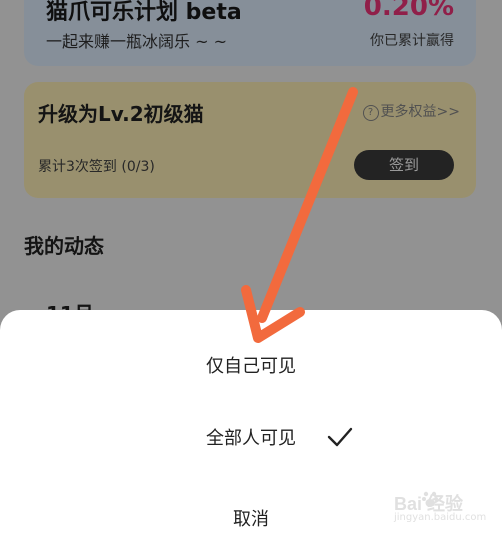 This screenshot has width=502, height=550. I want to click on baidu-jingyan-watermark: Bai 经验 jingyan.baidu.com, so click(440, 508).